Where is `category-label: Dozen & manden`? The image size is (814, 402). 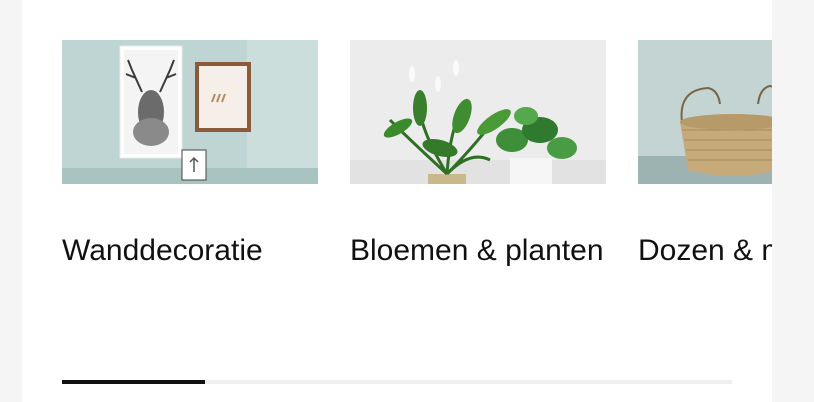 category-label: Dozen & manden is located at coordinates (705, 251).